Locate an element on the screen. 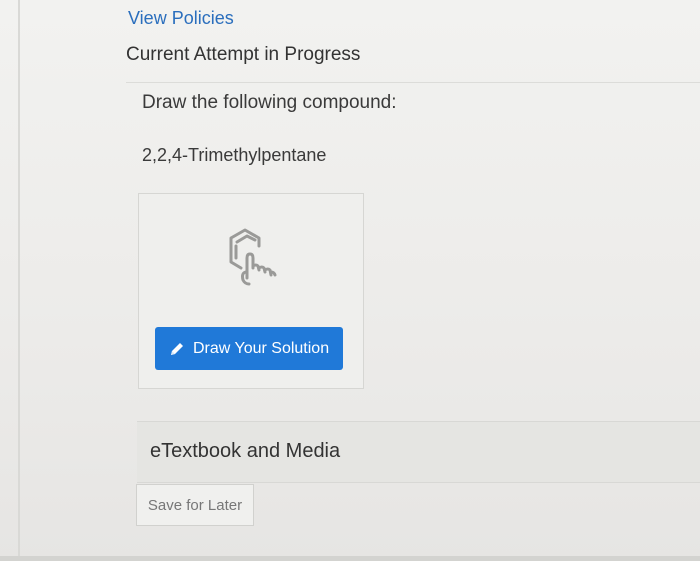 This screenshot has height=561, width=700. view-policies-link: View Policies is located at coordinates (181, 18).